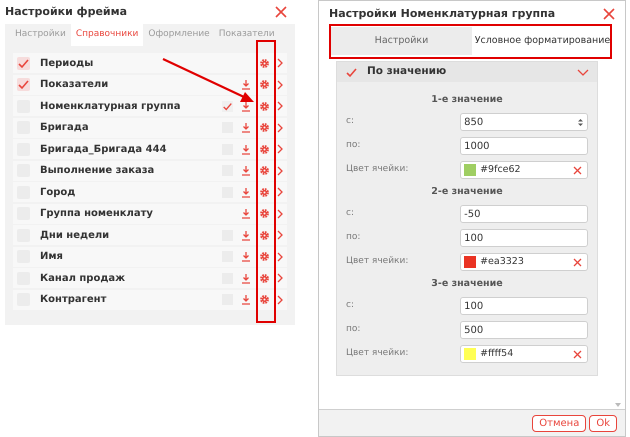 The height and width of the screenshot is (437, 630). I want to click on scroll-arrow-icon, so click(618, 405).